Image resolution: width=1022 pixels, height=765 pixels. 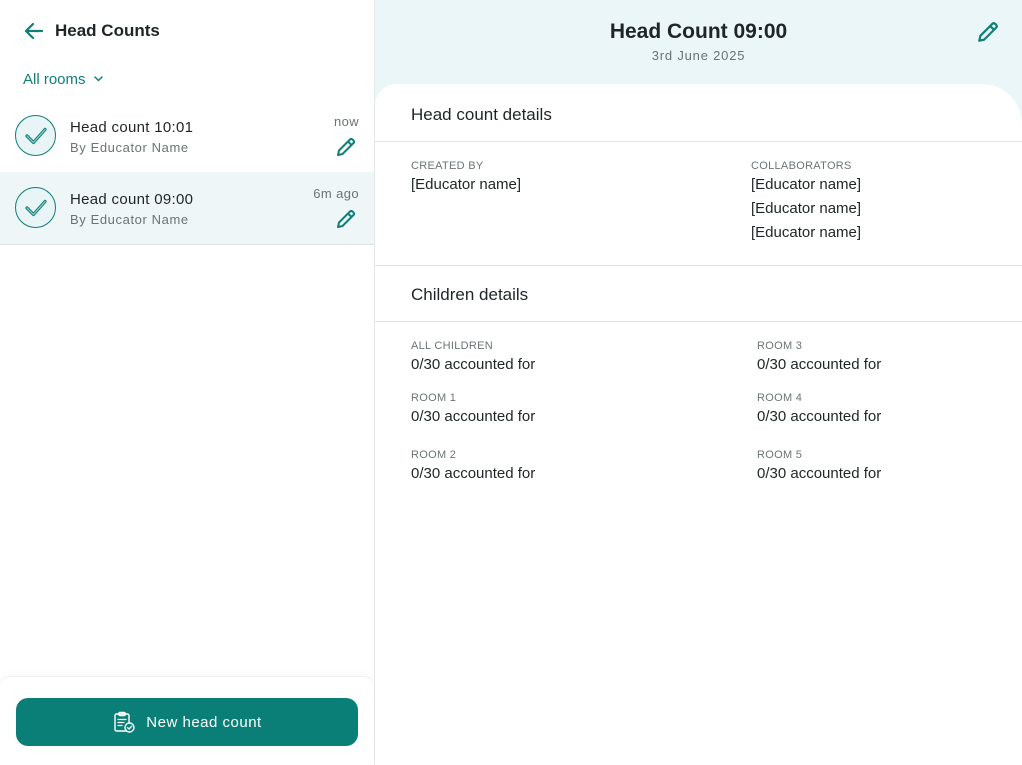 I want to click on clipboard-check-icon, so click(x=124, y=722).